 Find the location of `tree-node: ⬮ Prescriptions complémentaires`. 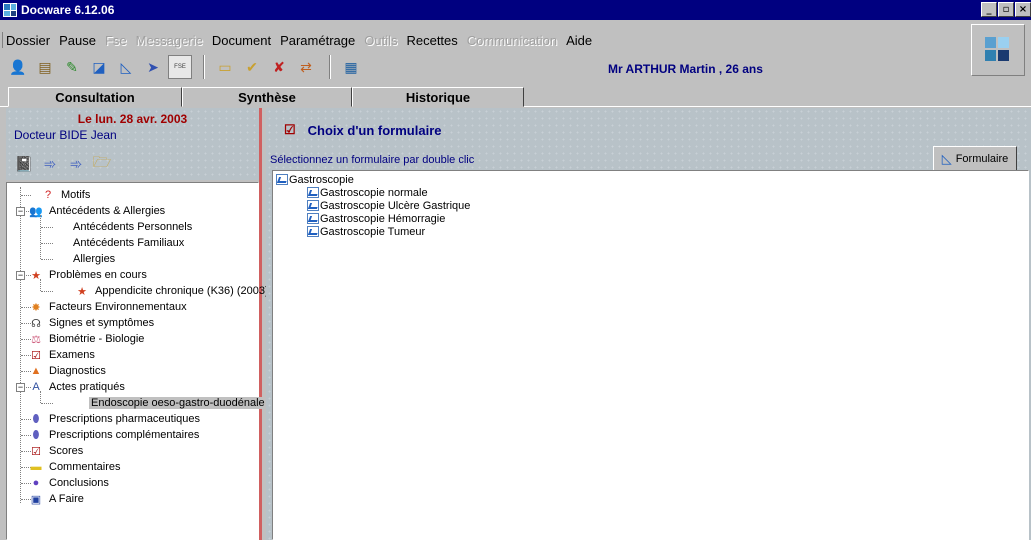

tree-node: ⬮ Prescriptions complémentaires is located at coordinates (114, 435).